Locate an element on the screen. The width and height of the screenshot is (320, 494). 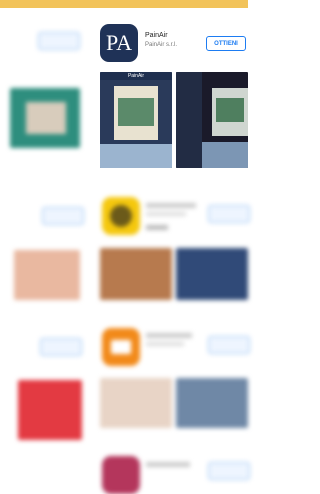
app-icon: PA is located at coordinates (119, 43).